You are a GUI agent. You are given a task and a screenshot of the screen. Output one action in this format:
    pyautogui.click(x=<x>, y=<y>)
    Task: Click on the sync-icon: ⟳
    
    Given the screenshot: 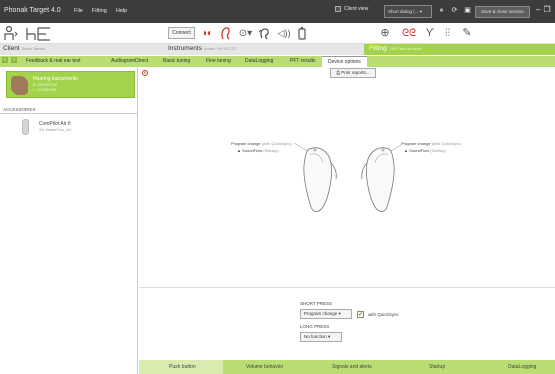 What is the action you would take?
    pyautogui.click(x=454, y=10)
    